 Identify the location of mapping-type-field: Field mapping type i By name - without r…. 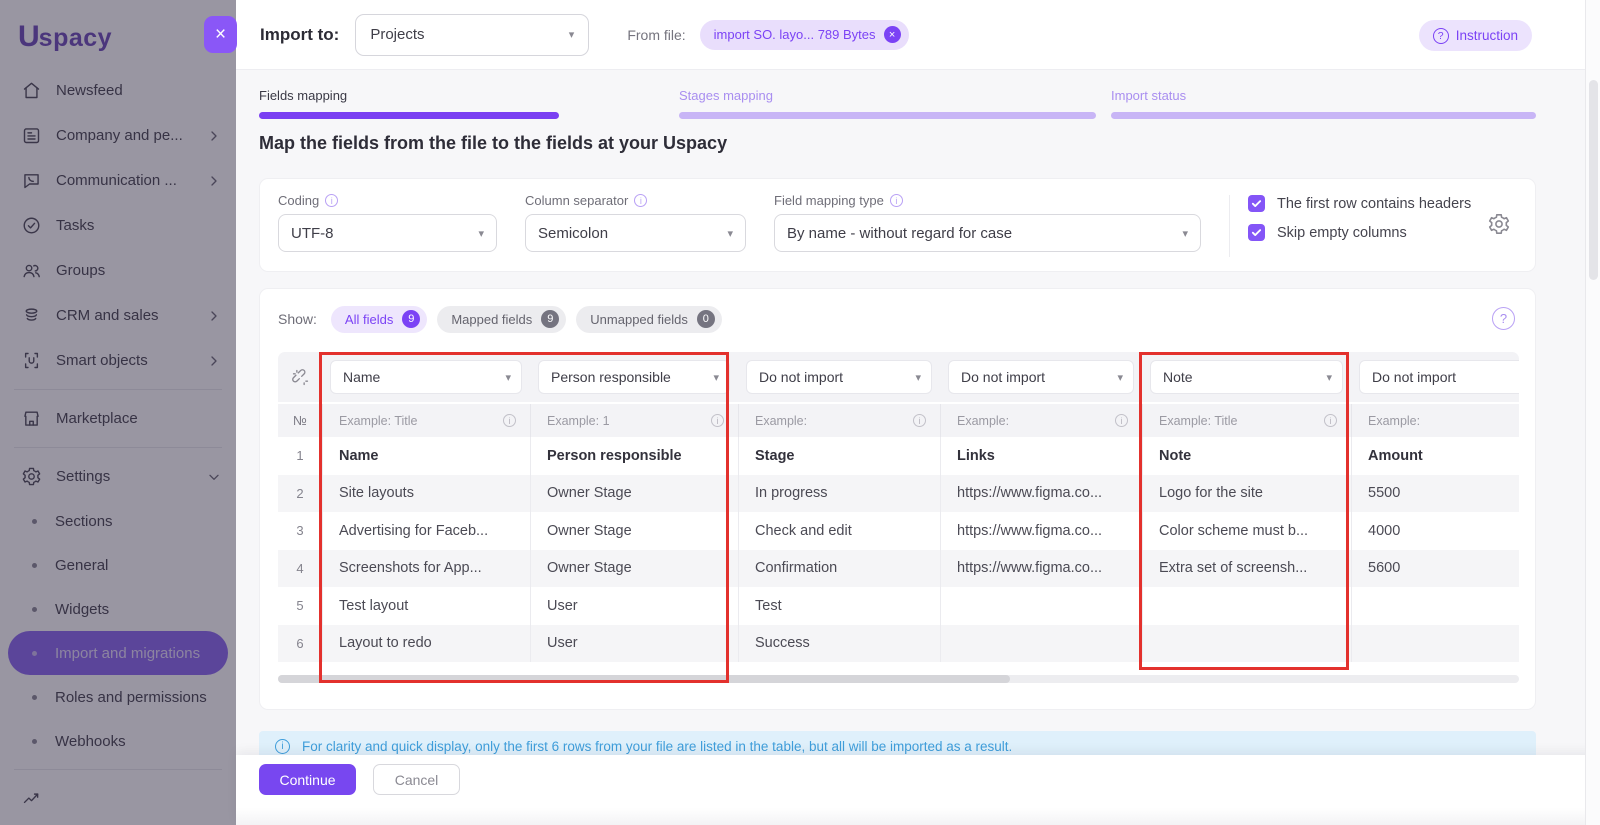
(987, 232).